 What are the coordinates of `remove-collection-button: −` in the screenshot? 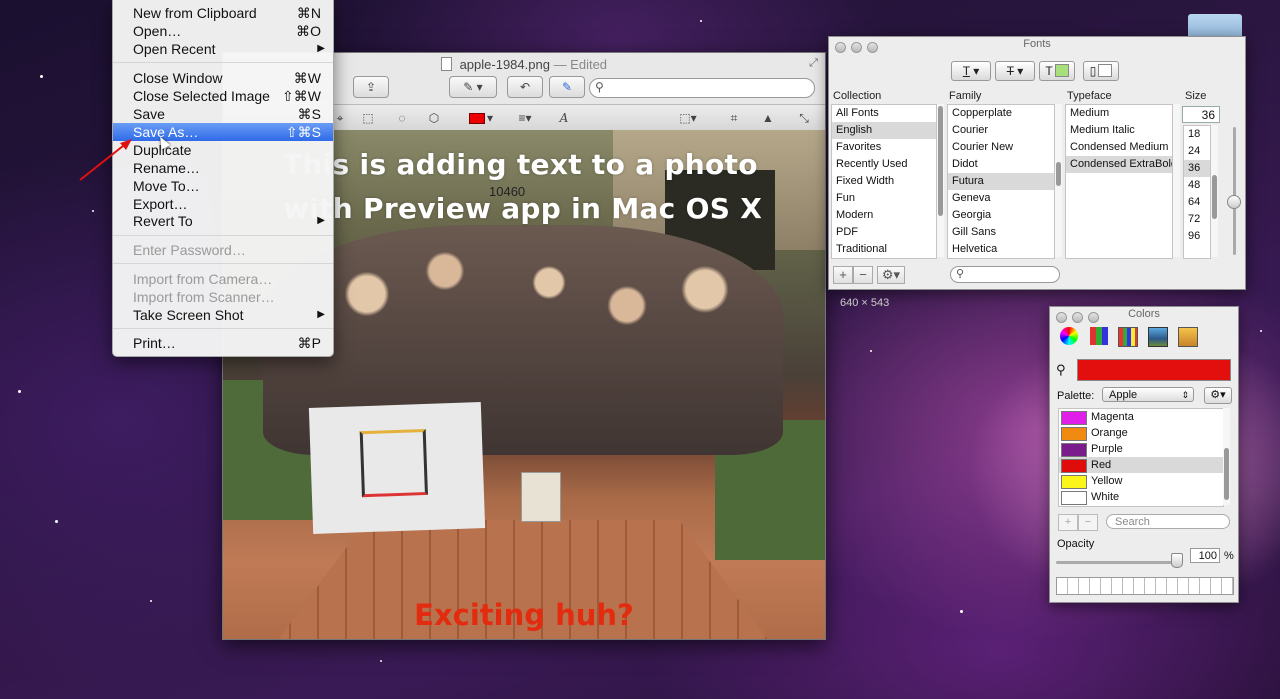 It's located at (863, 275).